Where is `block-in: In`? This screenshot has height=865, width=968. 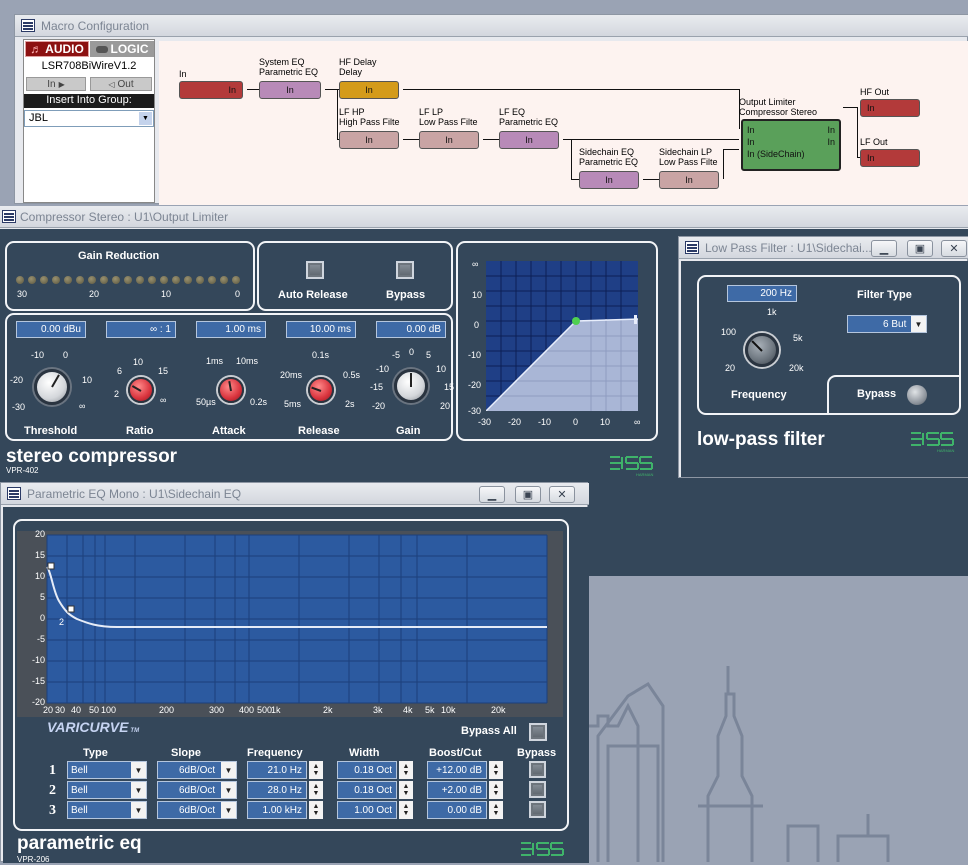
block-in: In is located at coordinates (211, 90).